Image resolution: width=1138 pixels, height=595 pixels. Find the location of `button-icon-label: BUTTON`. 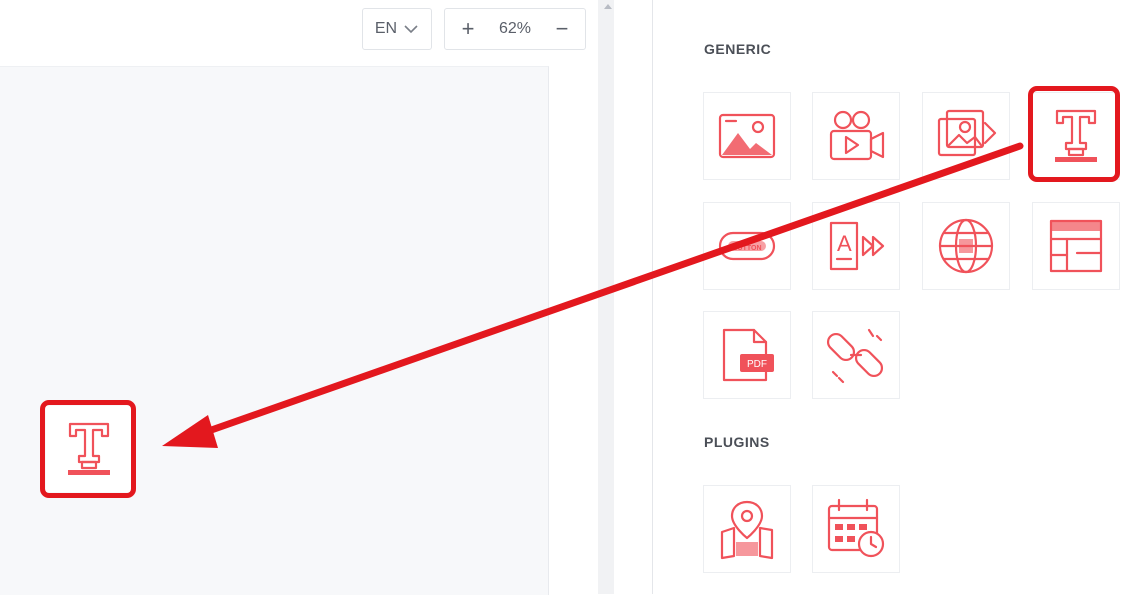

button-icon-label: BUTTON is located at coordinates (746, 248).